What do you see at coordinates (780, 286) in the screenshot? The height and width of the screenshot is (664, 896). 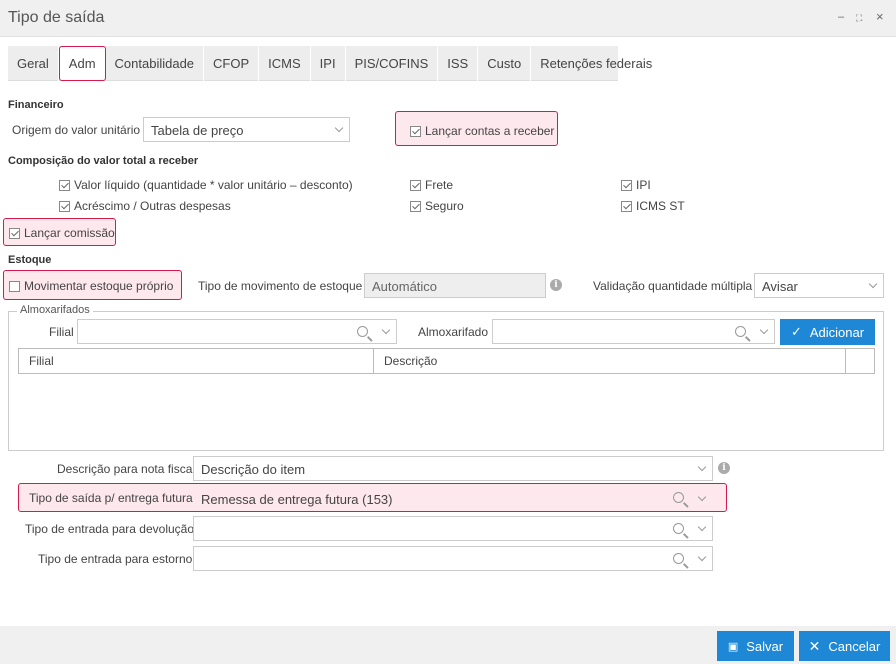 I see `validacao-value: Avisar` at bounding box center [780, 286].